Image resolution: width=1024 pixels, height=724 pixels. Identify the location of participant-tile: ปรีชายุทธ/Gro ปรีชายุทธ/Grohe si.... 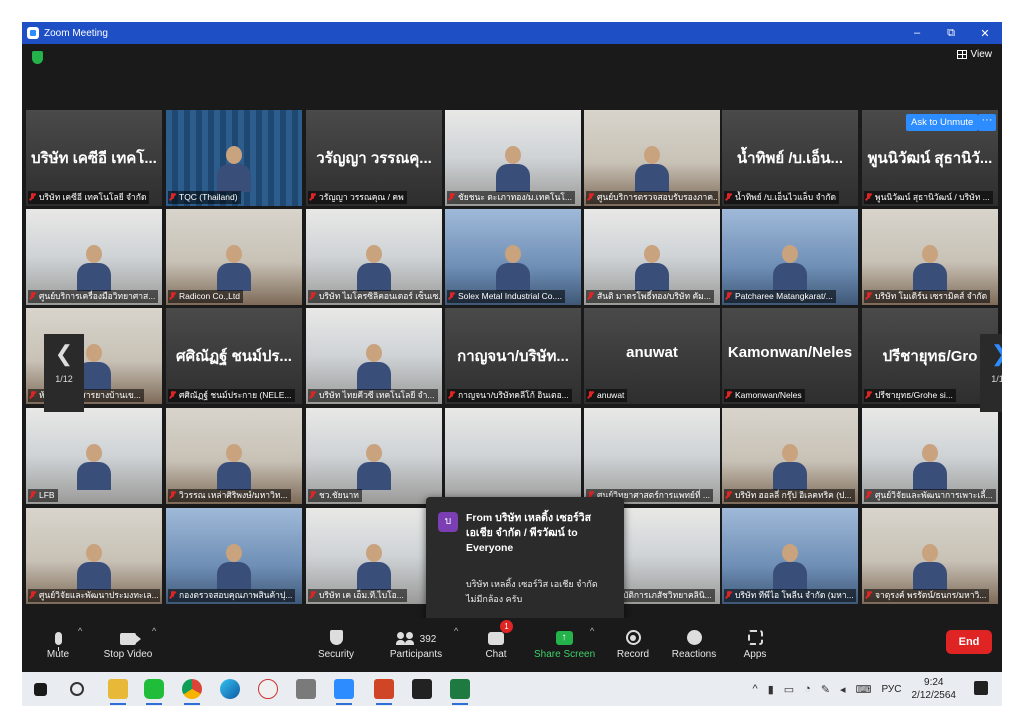
(930, 356).